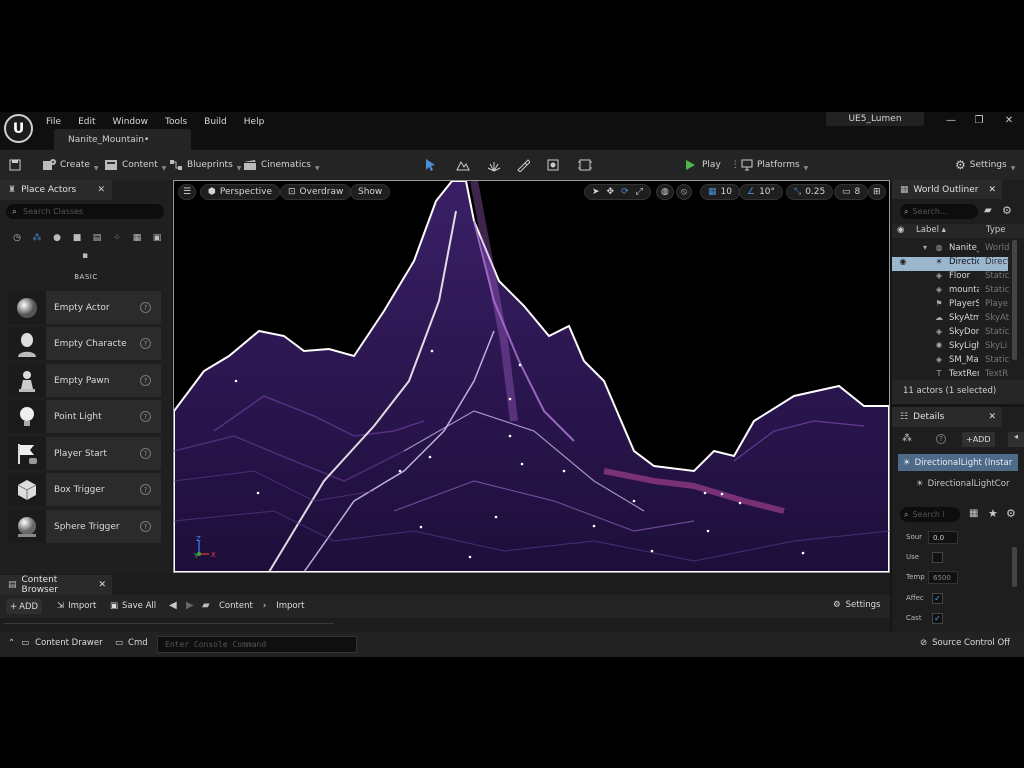 The height and width of the screenshot is (768, 1024). Describe the element at coordinates (53, 122) in the screenshot. I see `menu-file: File` at that location.